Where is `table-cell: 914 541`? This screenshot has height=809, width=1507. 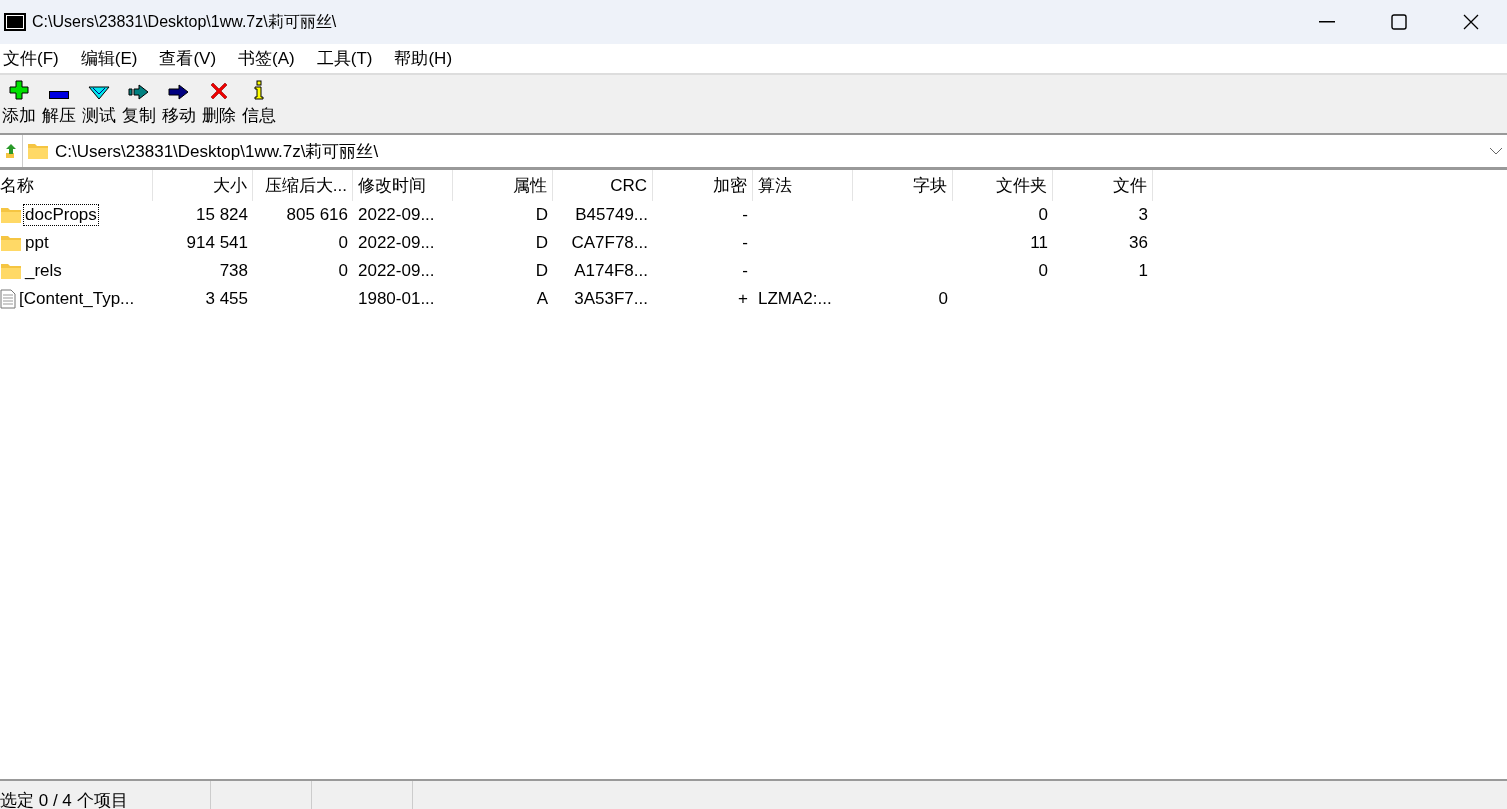 table-cell: 914 541 is located at coordinates (217, 243).